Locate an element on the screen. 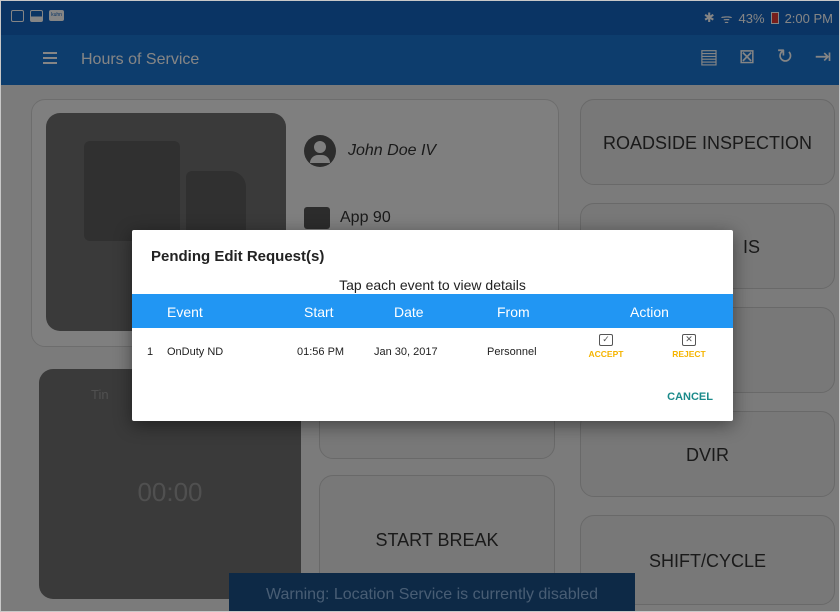 Image resolution: width=840 pixels, height=612 pixels. column-start: Start is located at coordinates (319, 312).